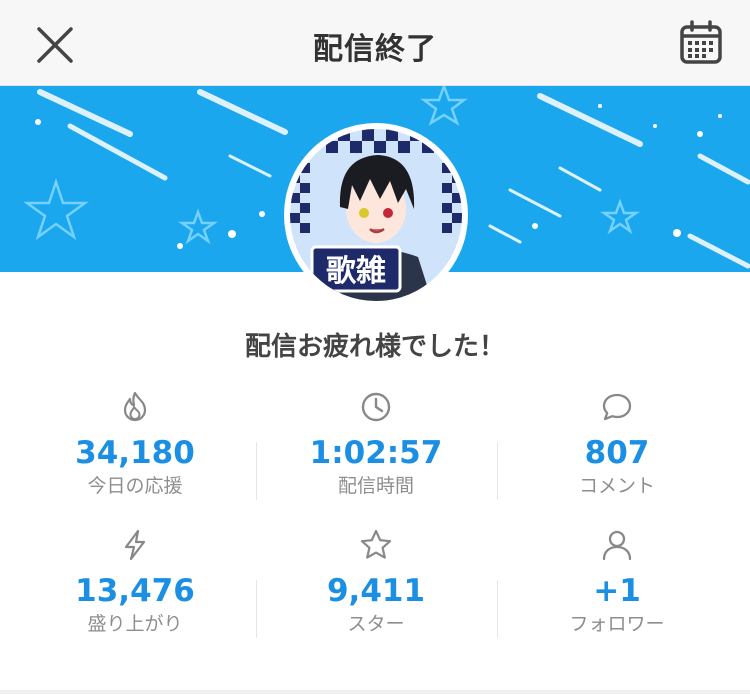  I want to click on stat-label: 今日の応援, so click(135, 486).